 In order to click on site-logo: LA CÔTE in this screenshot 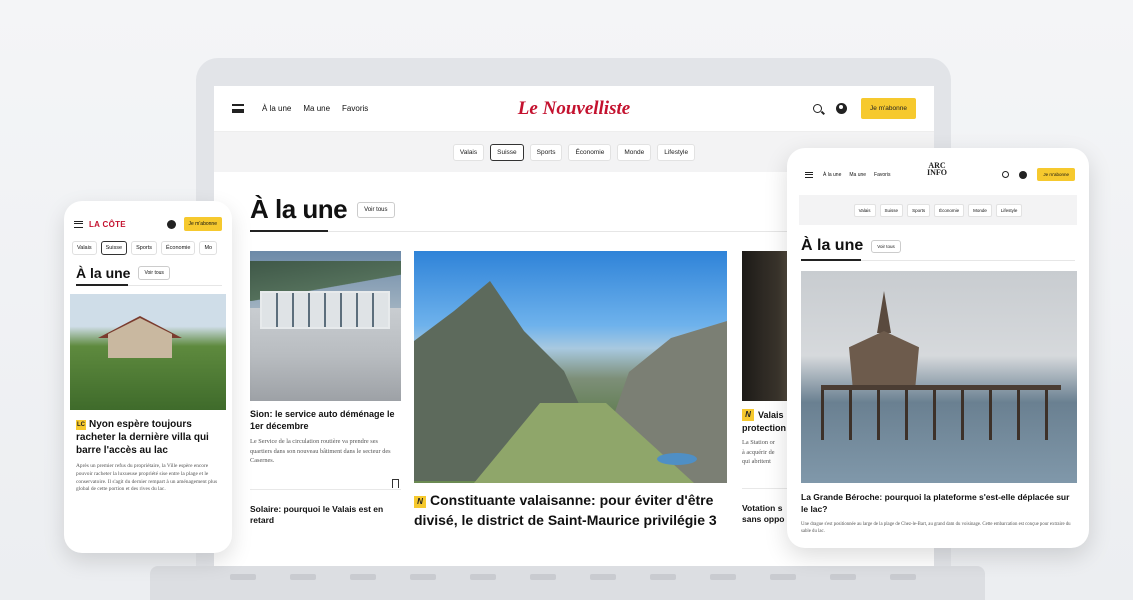, I will do `click(107, 224)`.